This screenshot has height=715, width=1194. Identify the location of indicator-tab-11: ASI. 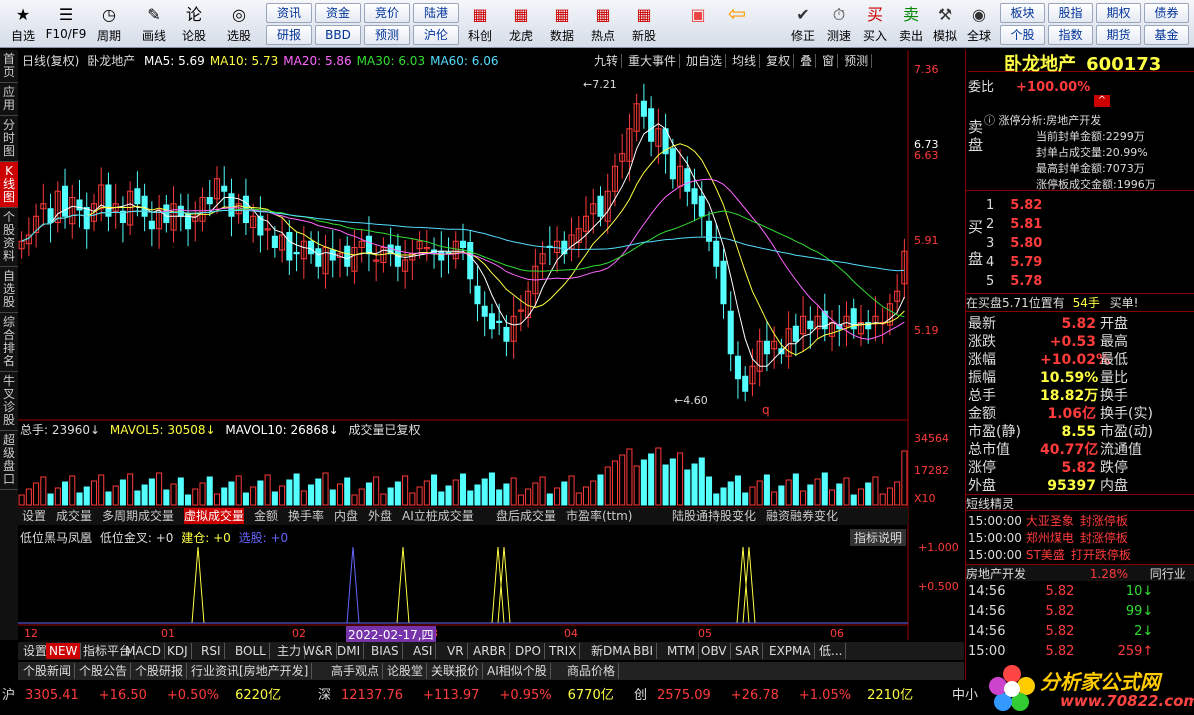
(423, 651).